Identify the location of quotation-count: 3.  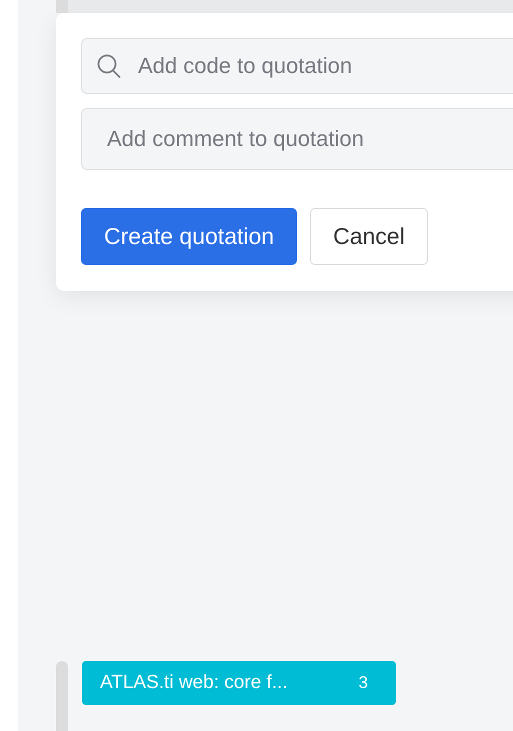
(363, 683).